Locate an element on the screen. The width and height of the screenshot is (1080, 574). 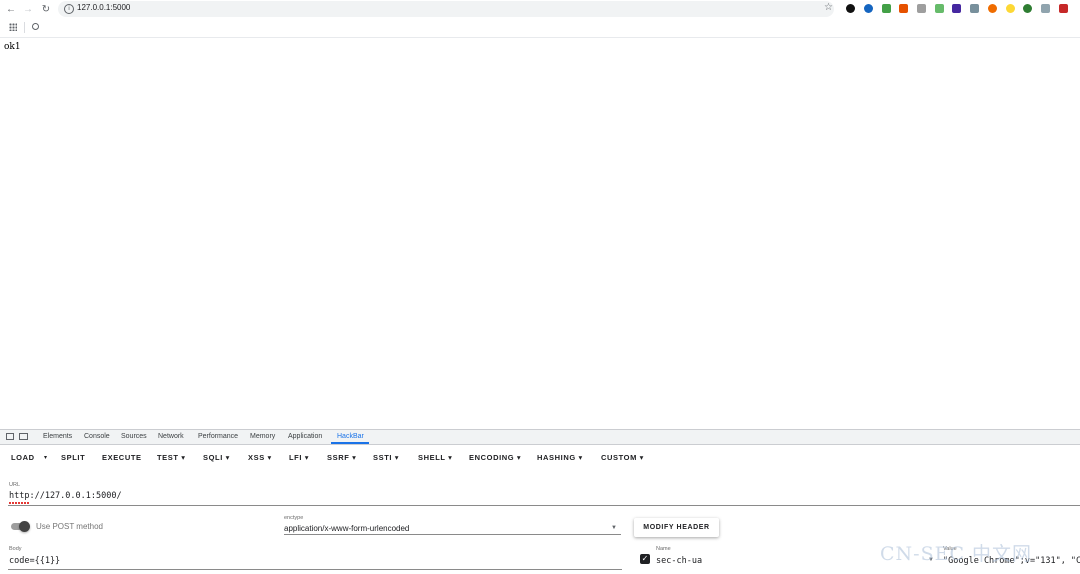
load-button: LOAD is located at coordinates (23, 457).